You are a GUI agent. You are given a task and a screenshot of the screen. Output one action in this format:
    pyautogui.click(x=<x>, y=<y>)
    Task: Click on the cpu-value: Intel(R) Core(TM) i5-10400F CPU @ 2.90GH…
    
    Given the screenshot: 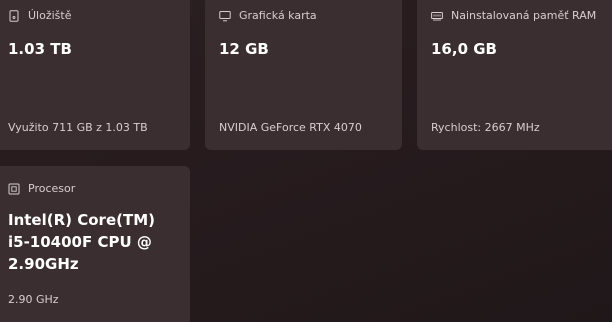 What is the action you would take?
    pyautogui.click(x=83, y=242)
    